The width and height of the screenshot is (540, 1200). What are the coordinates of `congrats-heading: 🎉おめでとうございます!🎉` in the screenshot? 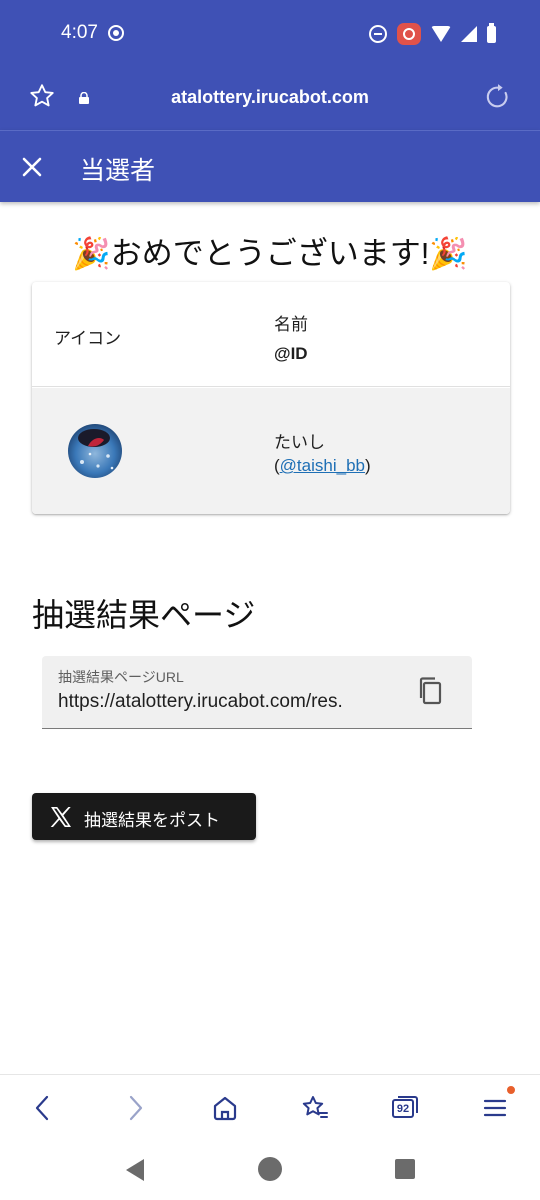 It's located at (270, 253).